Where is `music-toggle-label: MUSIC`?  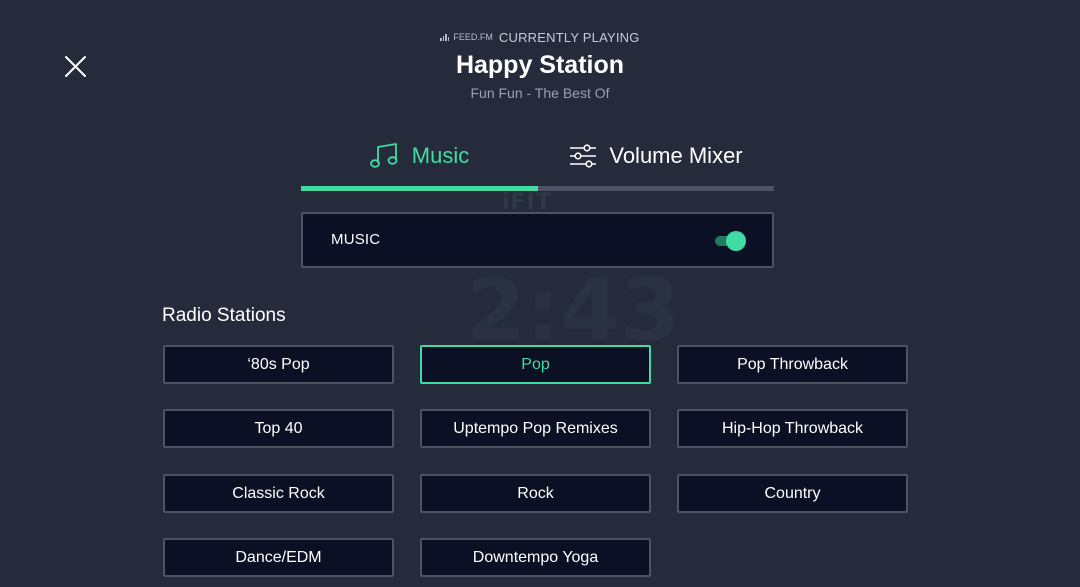
music-toggle-label: MUSIC is located at coordinates (356, 239).